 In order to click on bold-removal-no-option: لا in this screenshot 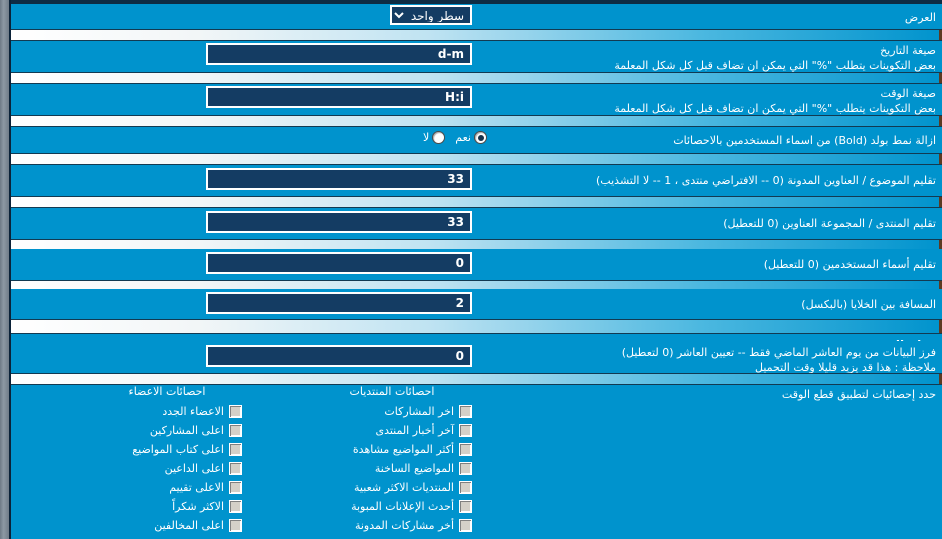, I will do `click(434, 137)`.